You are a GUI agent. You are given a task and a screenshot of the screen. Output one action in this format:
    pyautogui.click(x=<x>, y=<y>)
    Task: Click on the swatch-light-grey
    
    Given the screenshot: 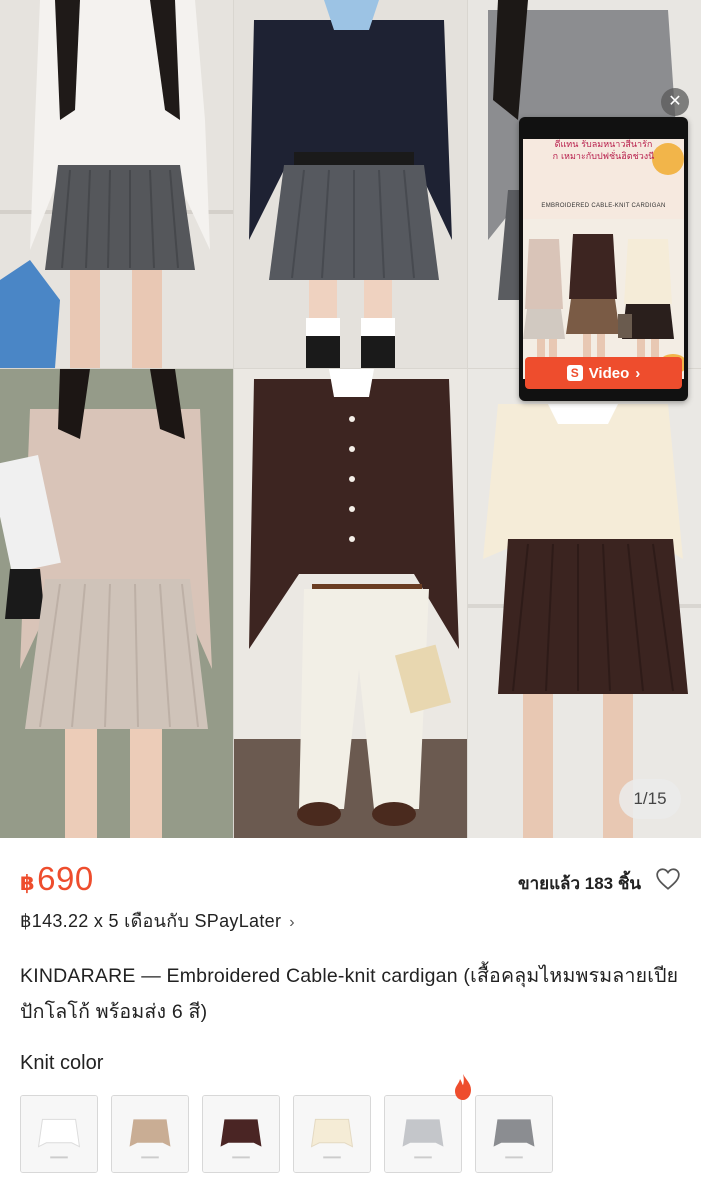 What is the action you would take?
    pyautogui.click(x=423, y=1134)
    